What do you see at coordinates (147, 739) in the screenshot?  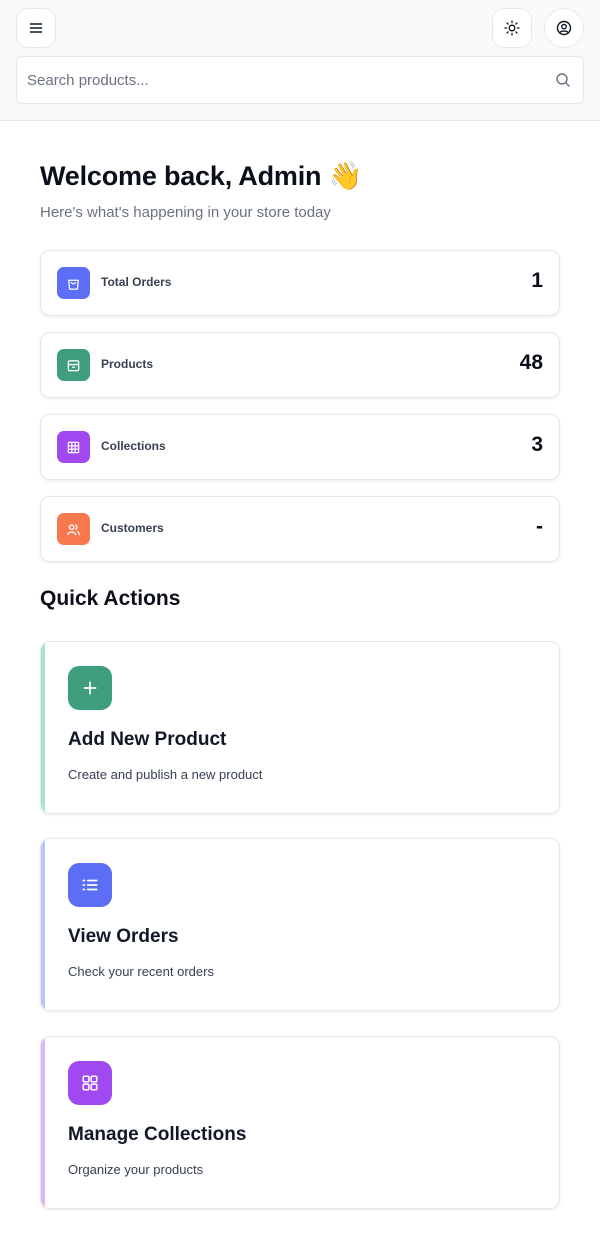 I see `action-title: Add New Product` at bounding box center [147, 739].